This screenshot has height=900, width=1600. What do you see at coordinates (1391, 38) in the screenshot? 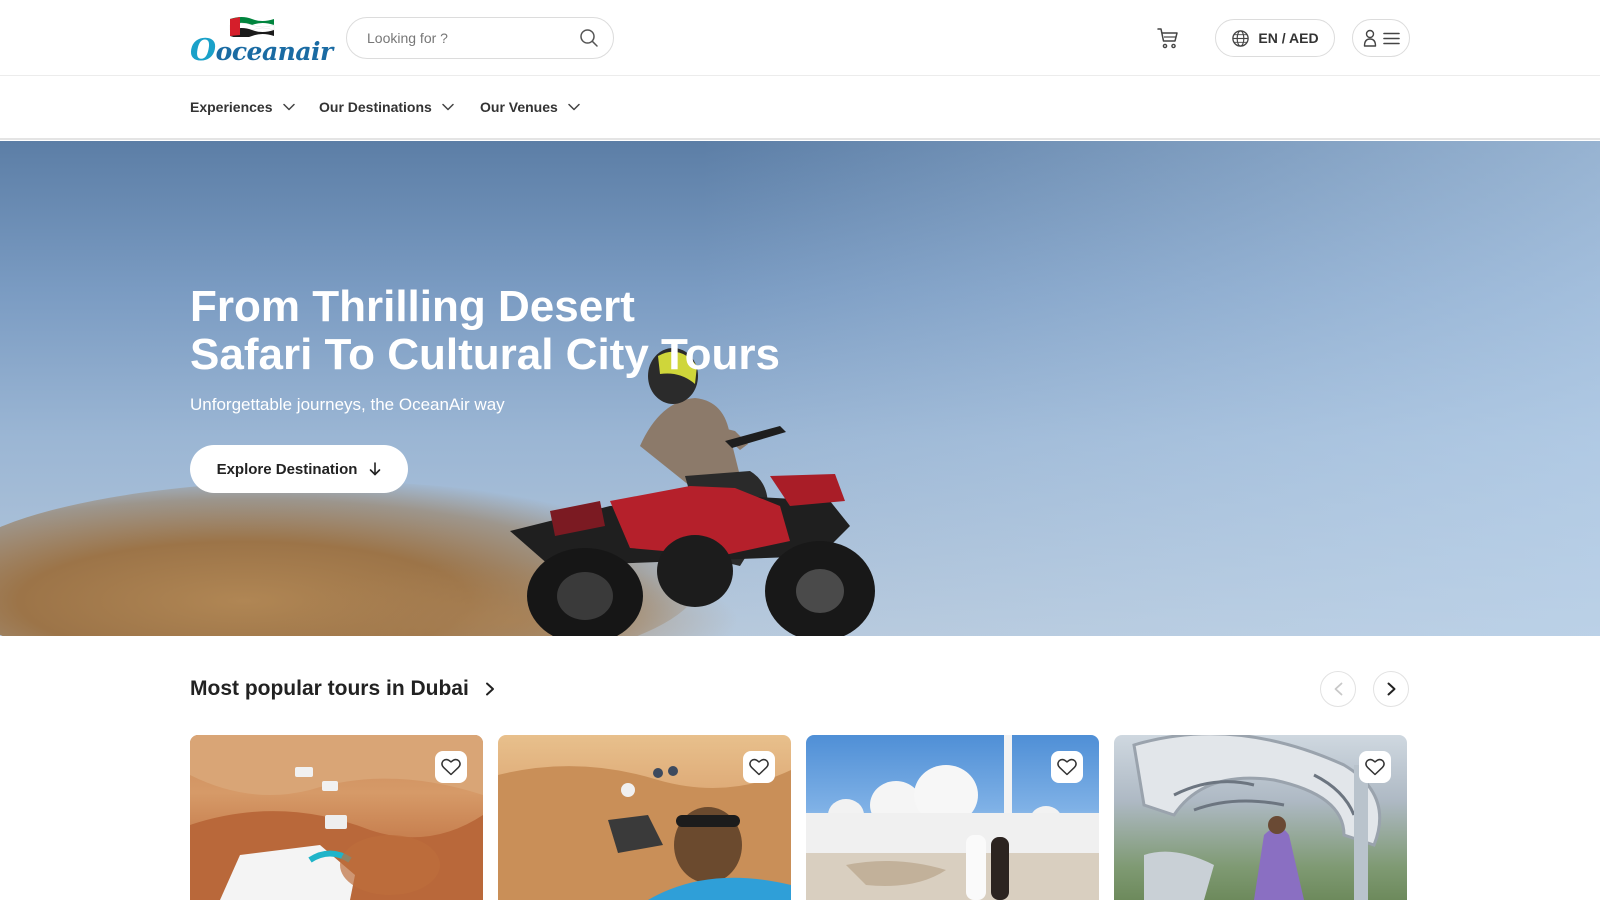
I see `hamburger-menu-icon` at bounding box center [1391, 38].